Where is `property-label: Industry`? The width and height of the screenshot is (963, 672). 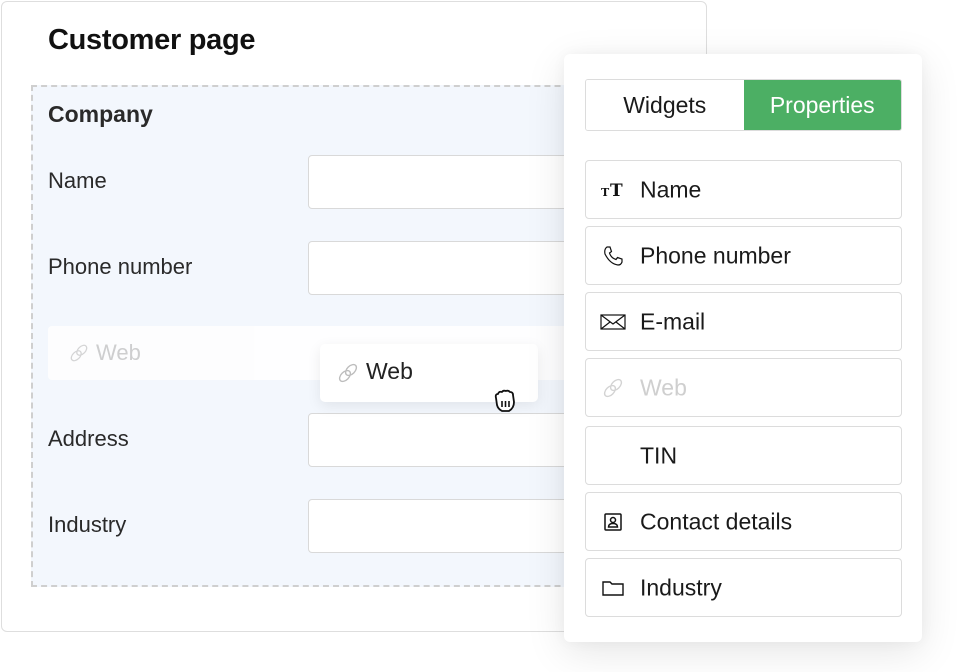 property-label: Industry is located at coordinates (681, 587).